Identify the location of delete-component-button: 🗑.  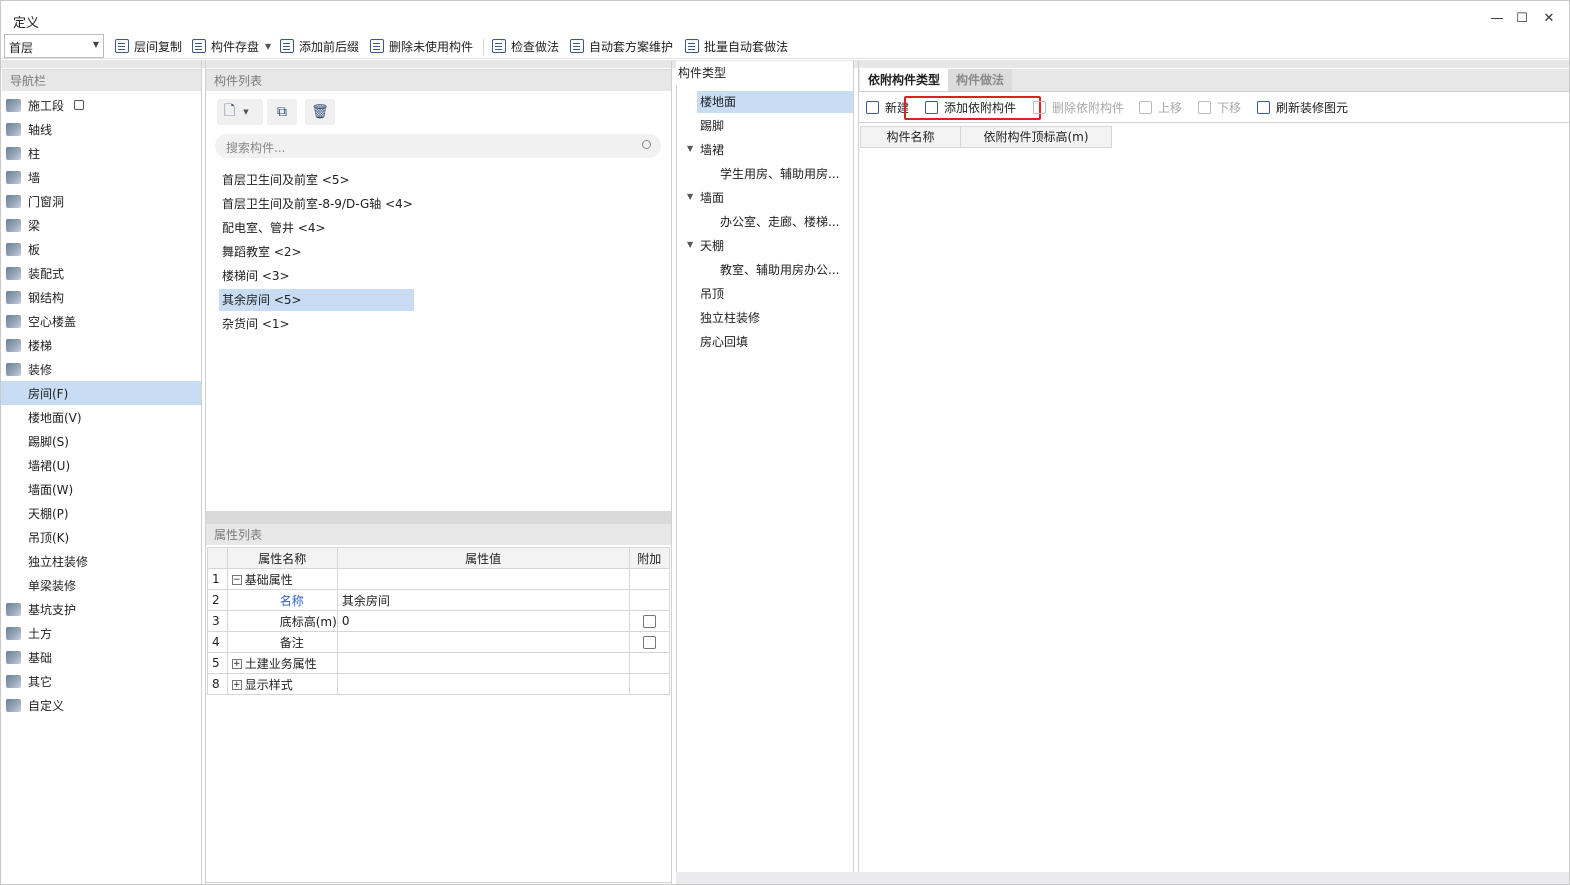
(320, 112).